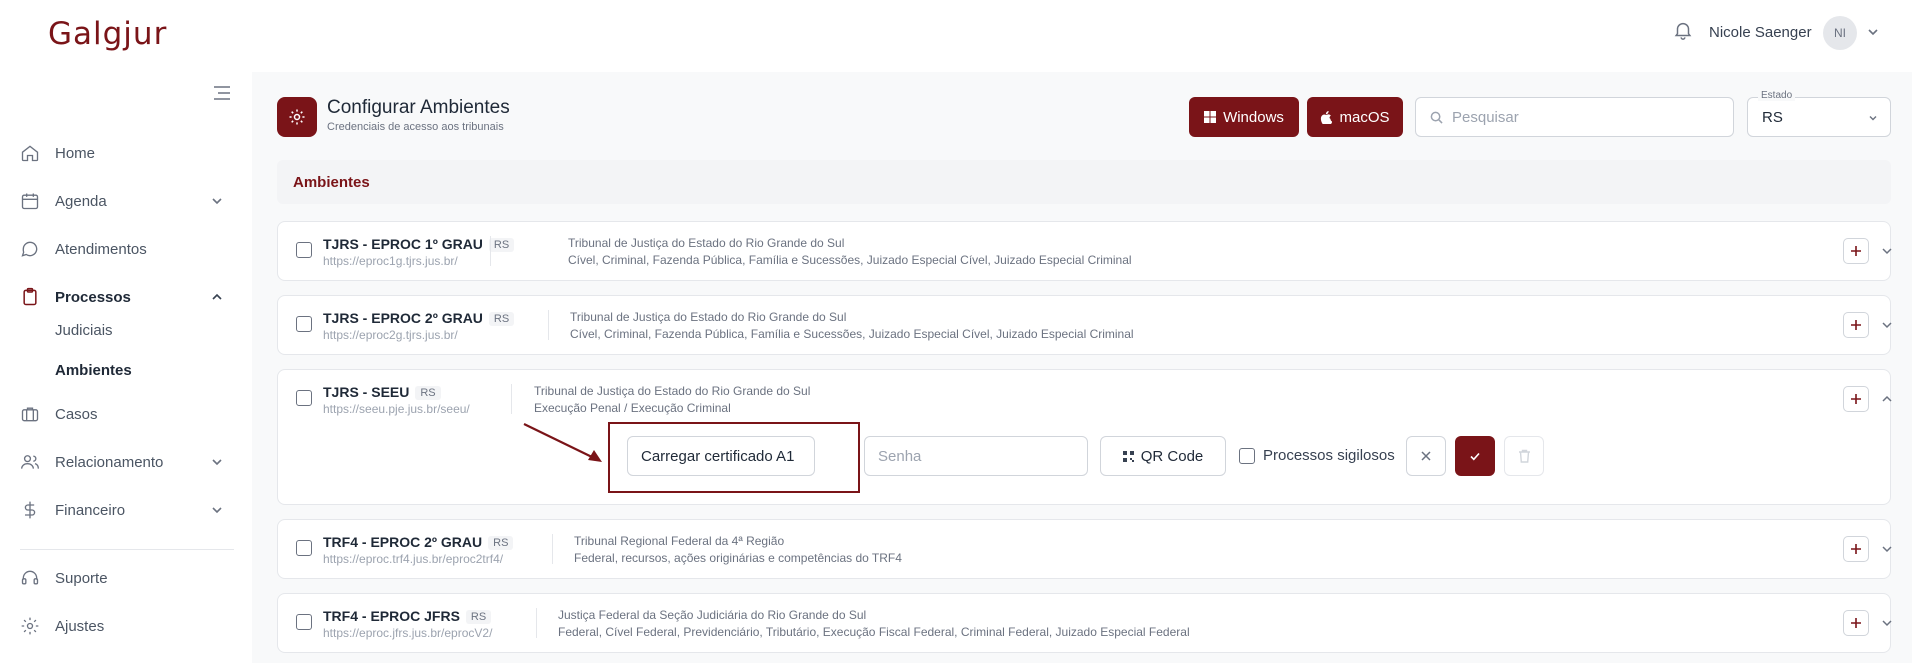 This screenshot has height=663, width=1912. I want to click on confirm-button, so click(1475, 456).